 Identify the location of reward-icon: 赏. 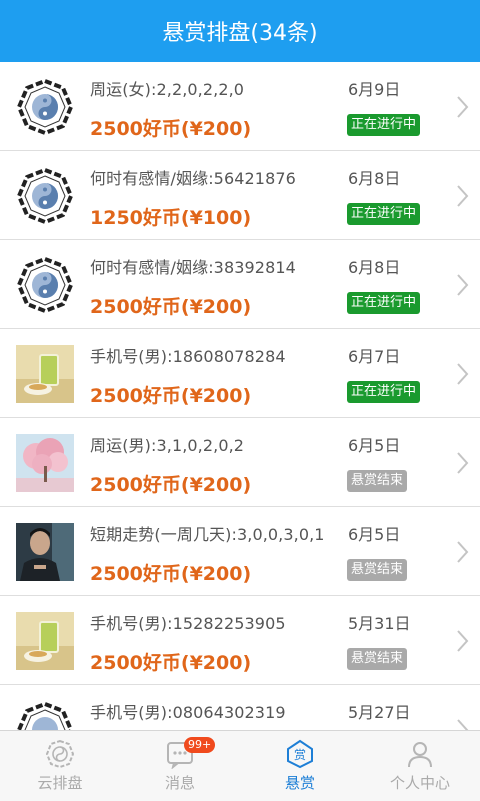
(300, 754).